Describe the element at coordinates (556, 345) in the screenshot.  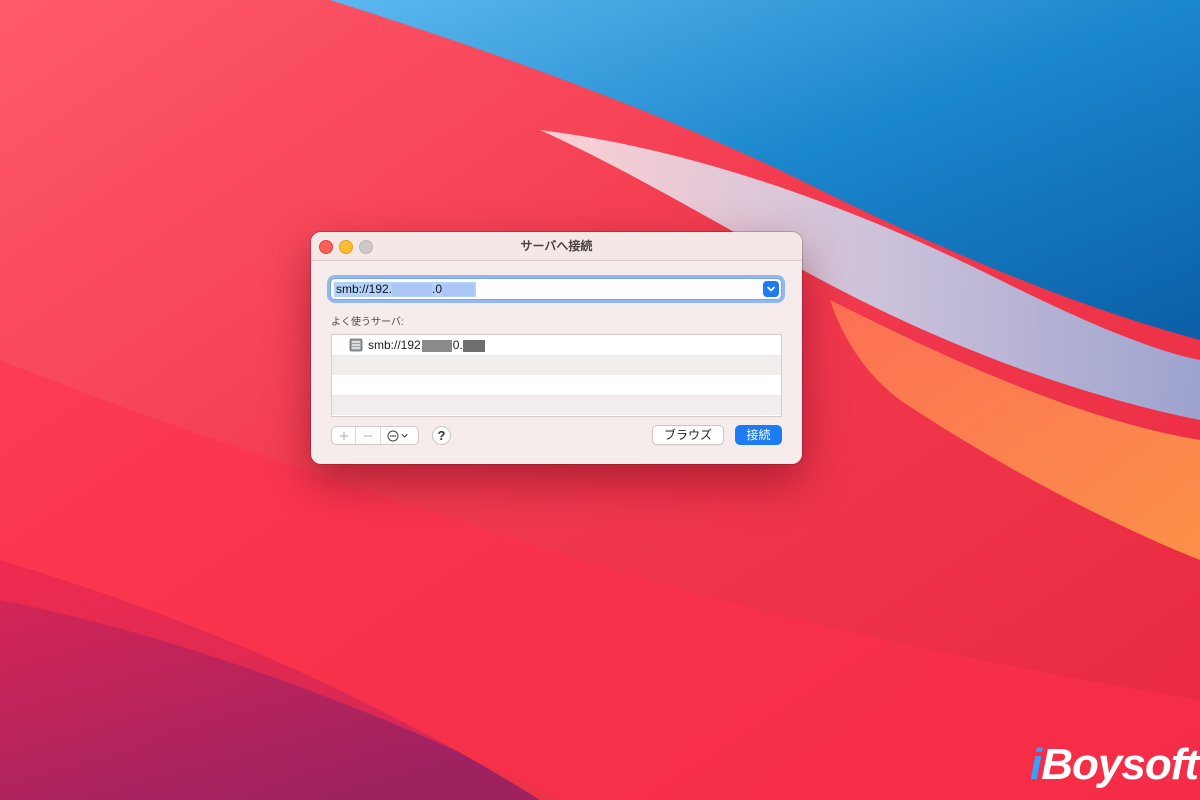
I see `list-item: smb://192 0.` at that location.